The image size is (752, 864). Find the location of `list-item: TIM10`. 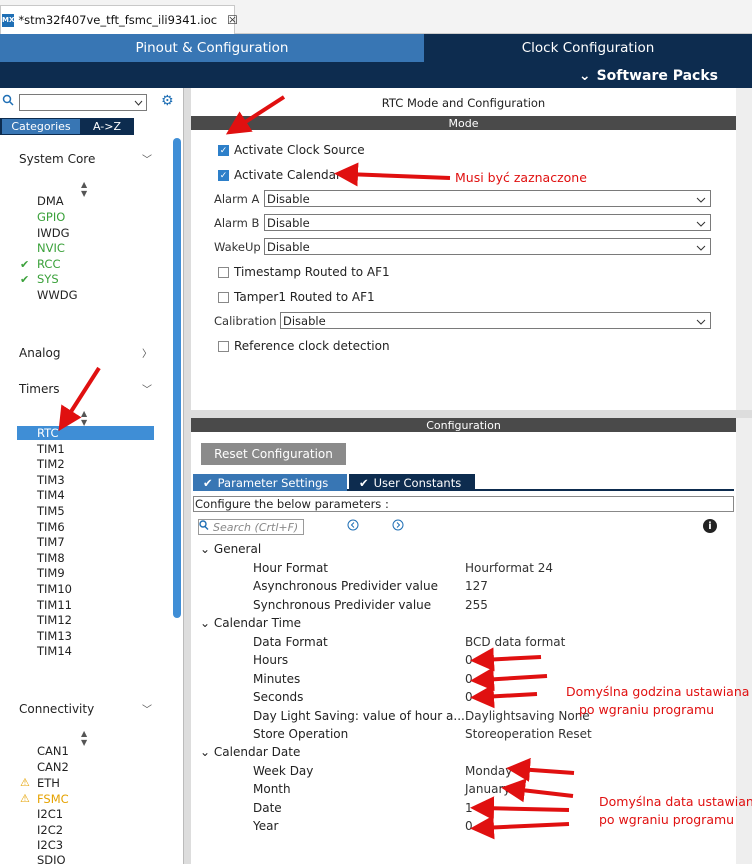

list-item: TIM10 is located at coordinates (54, 590).